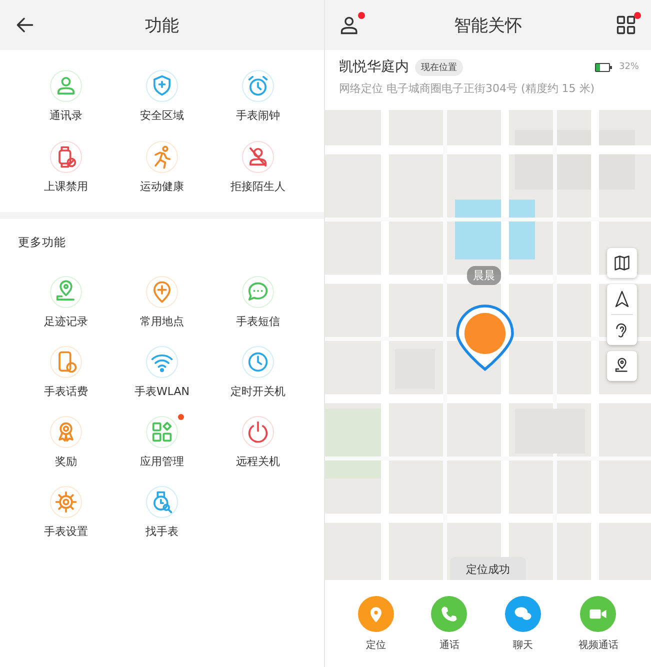  I want to click on battery-icon, so click(602, 67).